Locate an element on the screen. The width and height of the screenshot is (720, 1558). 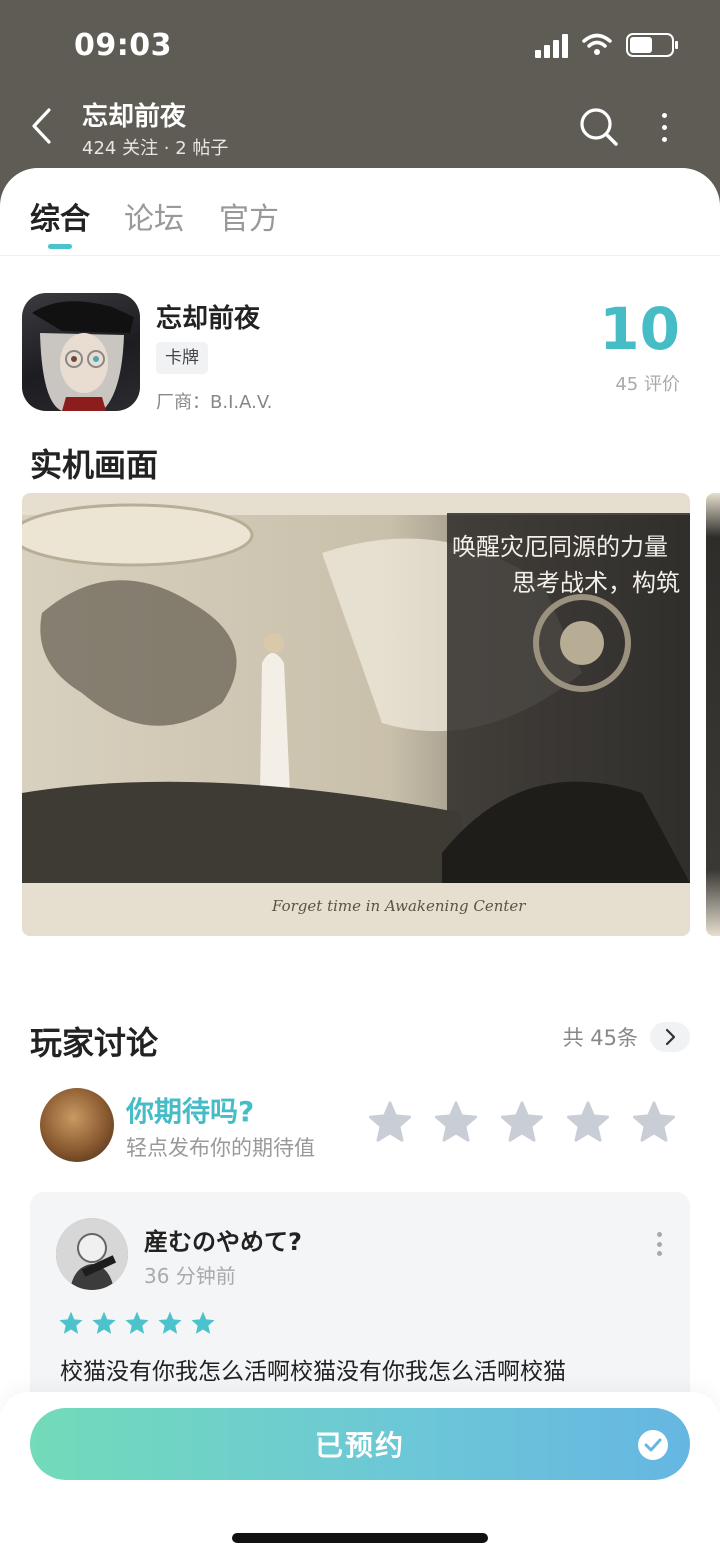
screenshot-caption-2: 思考战术，构筑 is located at coordinates (596, 583).